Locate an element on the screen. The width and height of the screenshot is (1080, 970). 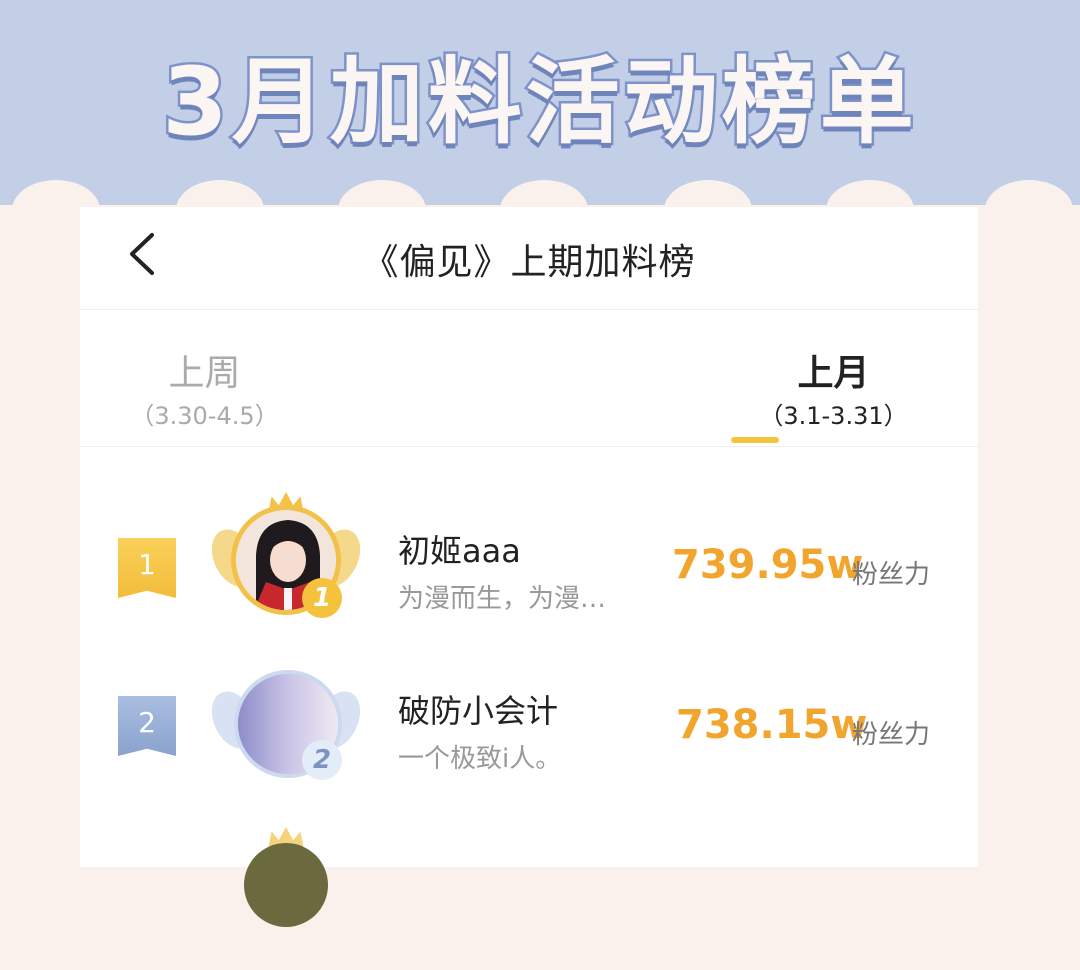
user-name: 初姬aaa is located at coordinates (459, 551).